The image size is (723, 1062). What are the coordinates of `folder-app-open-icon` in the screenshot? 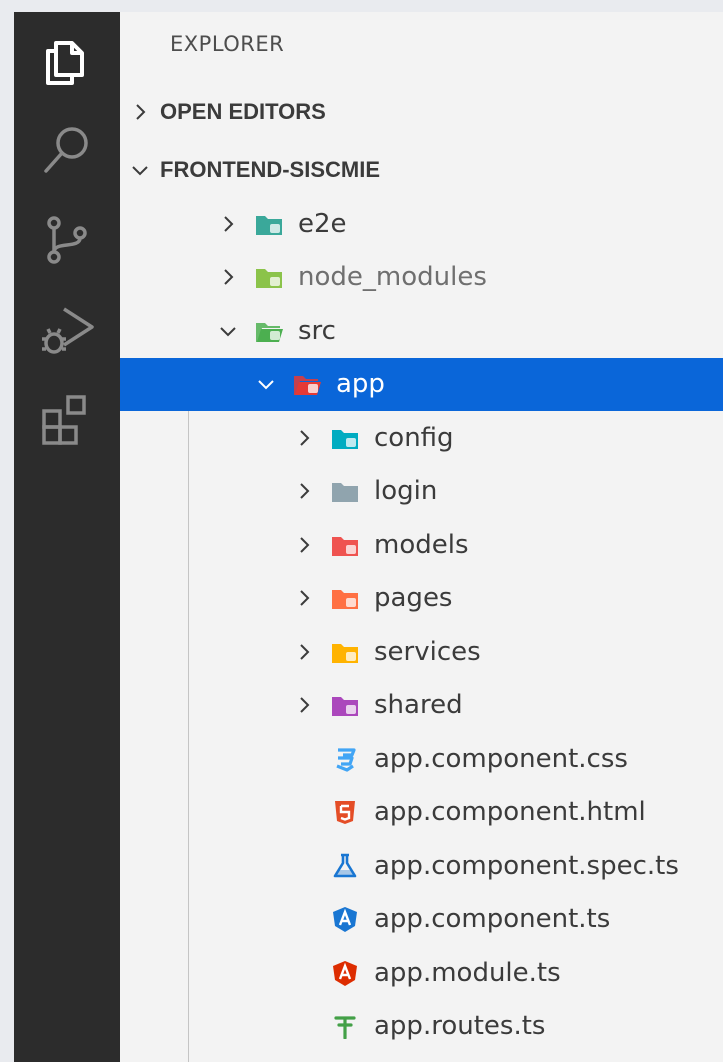 It's located at (307, 384).